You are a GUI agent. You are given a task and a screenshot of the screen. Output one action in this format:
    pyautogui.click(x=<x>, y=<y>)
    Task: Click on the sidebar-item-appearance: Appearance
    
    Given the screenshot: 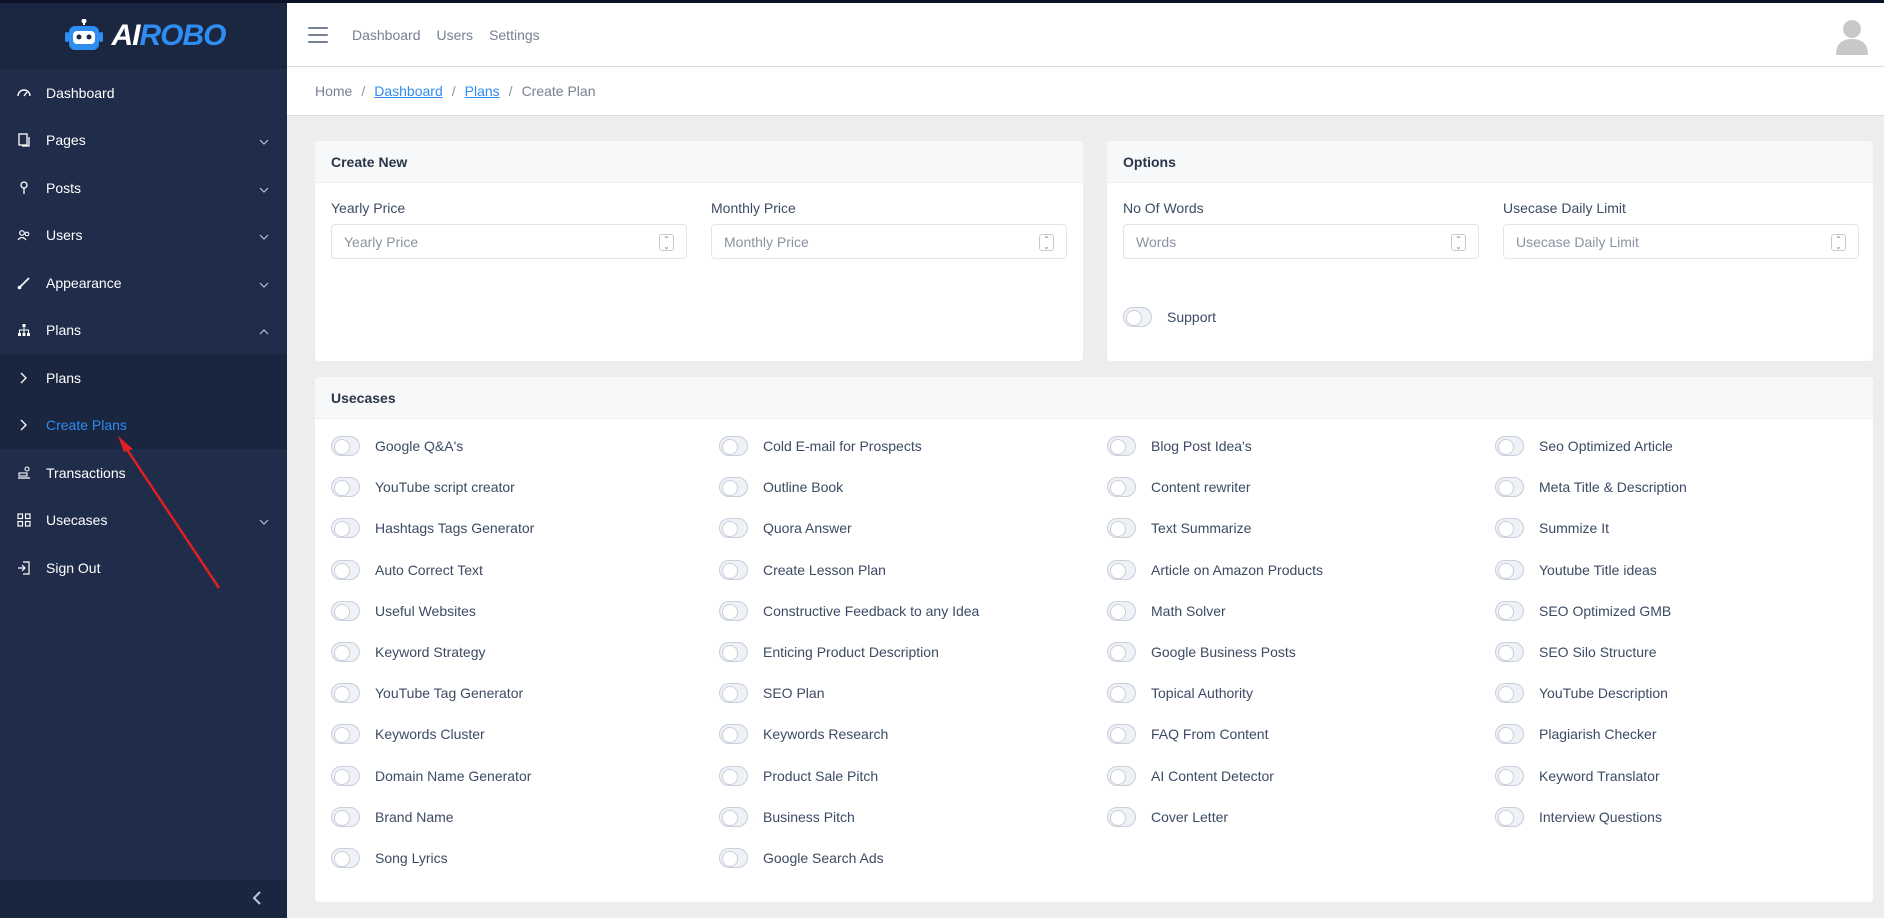 What is the action you would take?
    pyautogui.click(x=143, y=283)
    